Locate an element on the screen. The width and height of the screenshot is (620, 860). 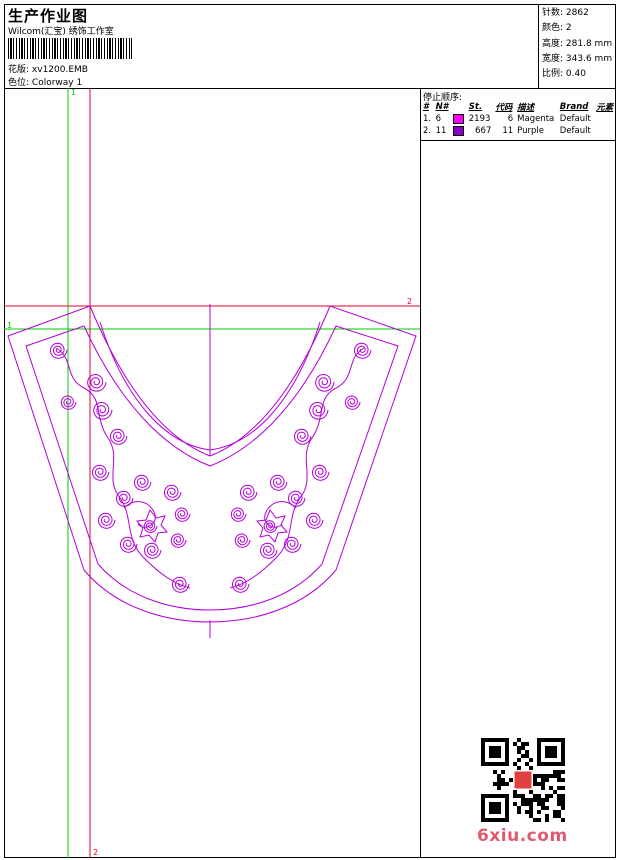
stat-stitches: 针数: 2862 is located at coordinates (577, 13).